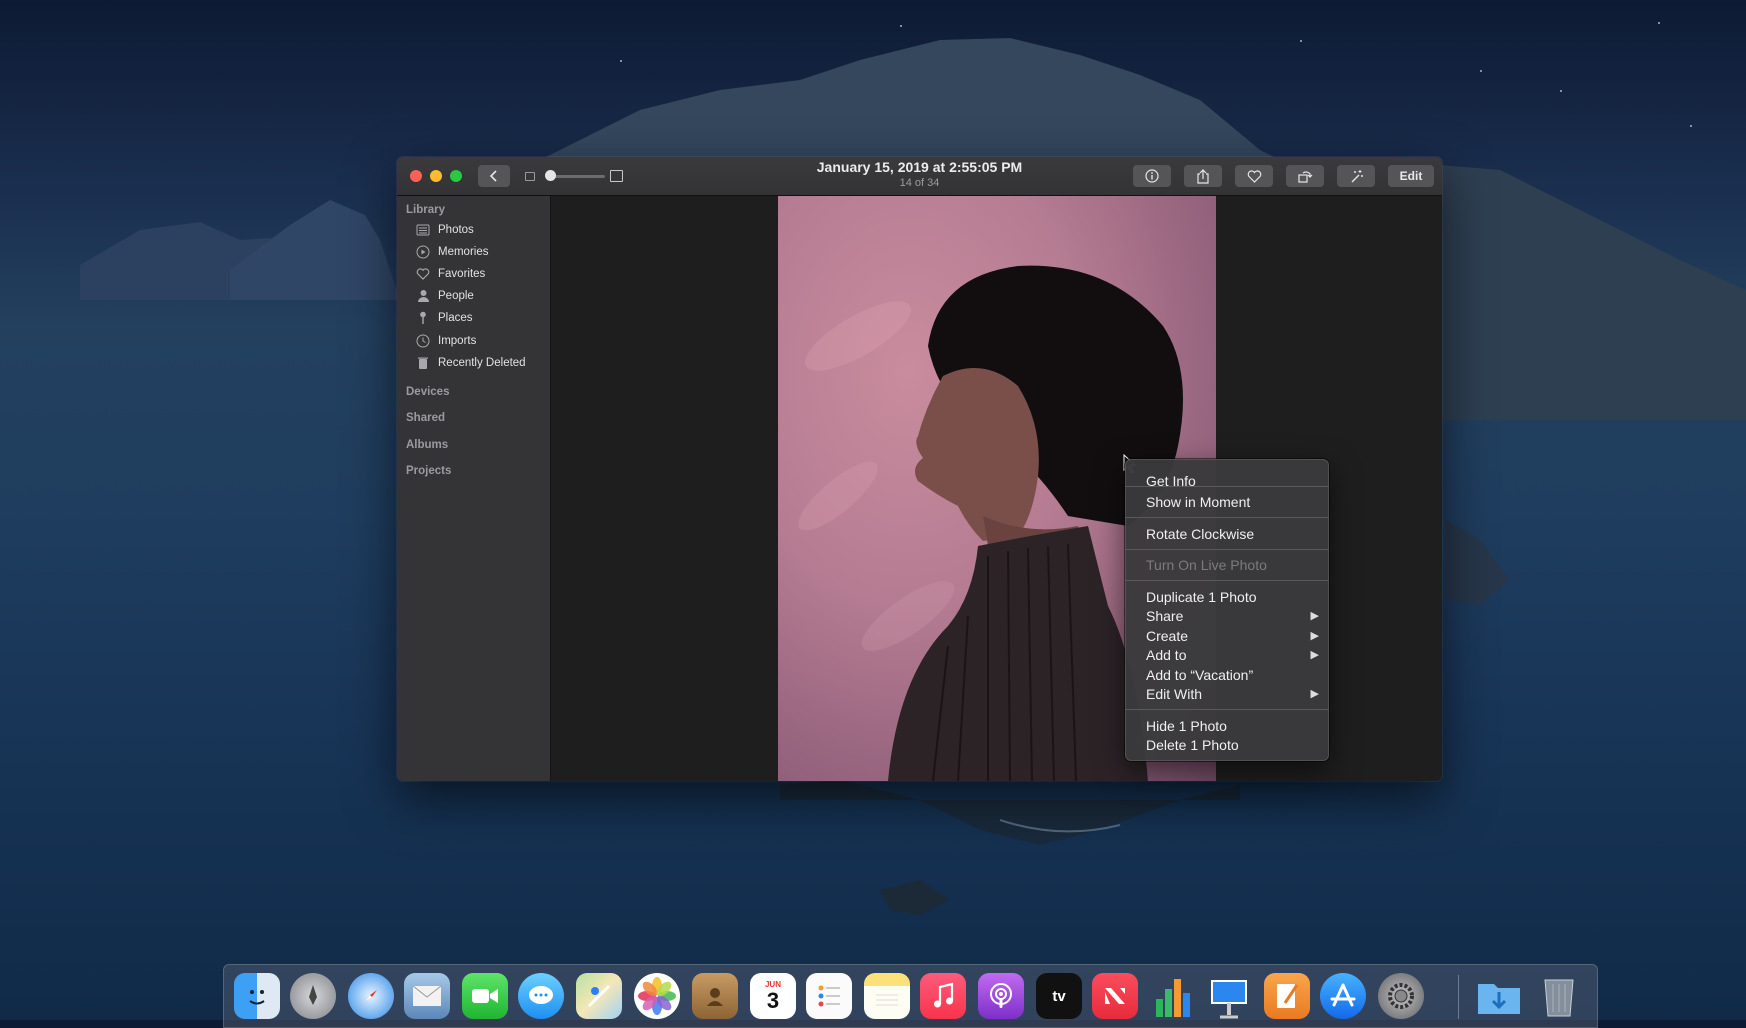 The width and height of the screenshot is (1746, 1028). I want to click on sidebar-item-imports: Imports, so click(445, 341).